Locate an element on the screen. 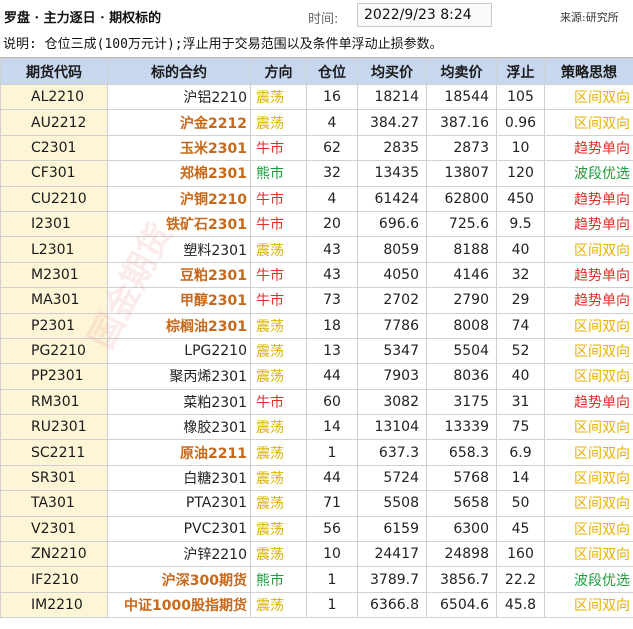 Image resolution: width=633 pixels, height=629 pixels. cell-position: 73 is located at coordinates (332, 300).